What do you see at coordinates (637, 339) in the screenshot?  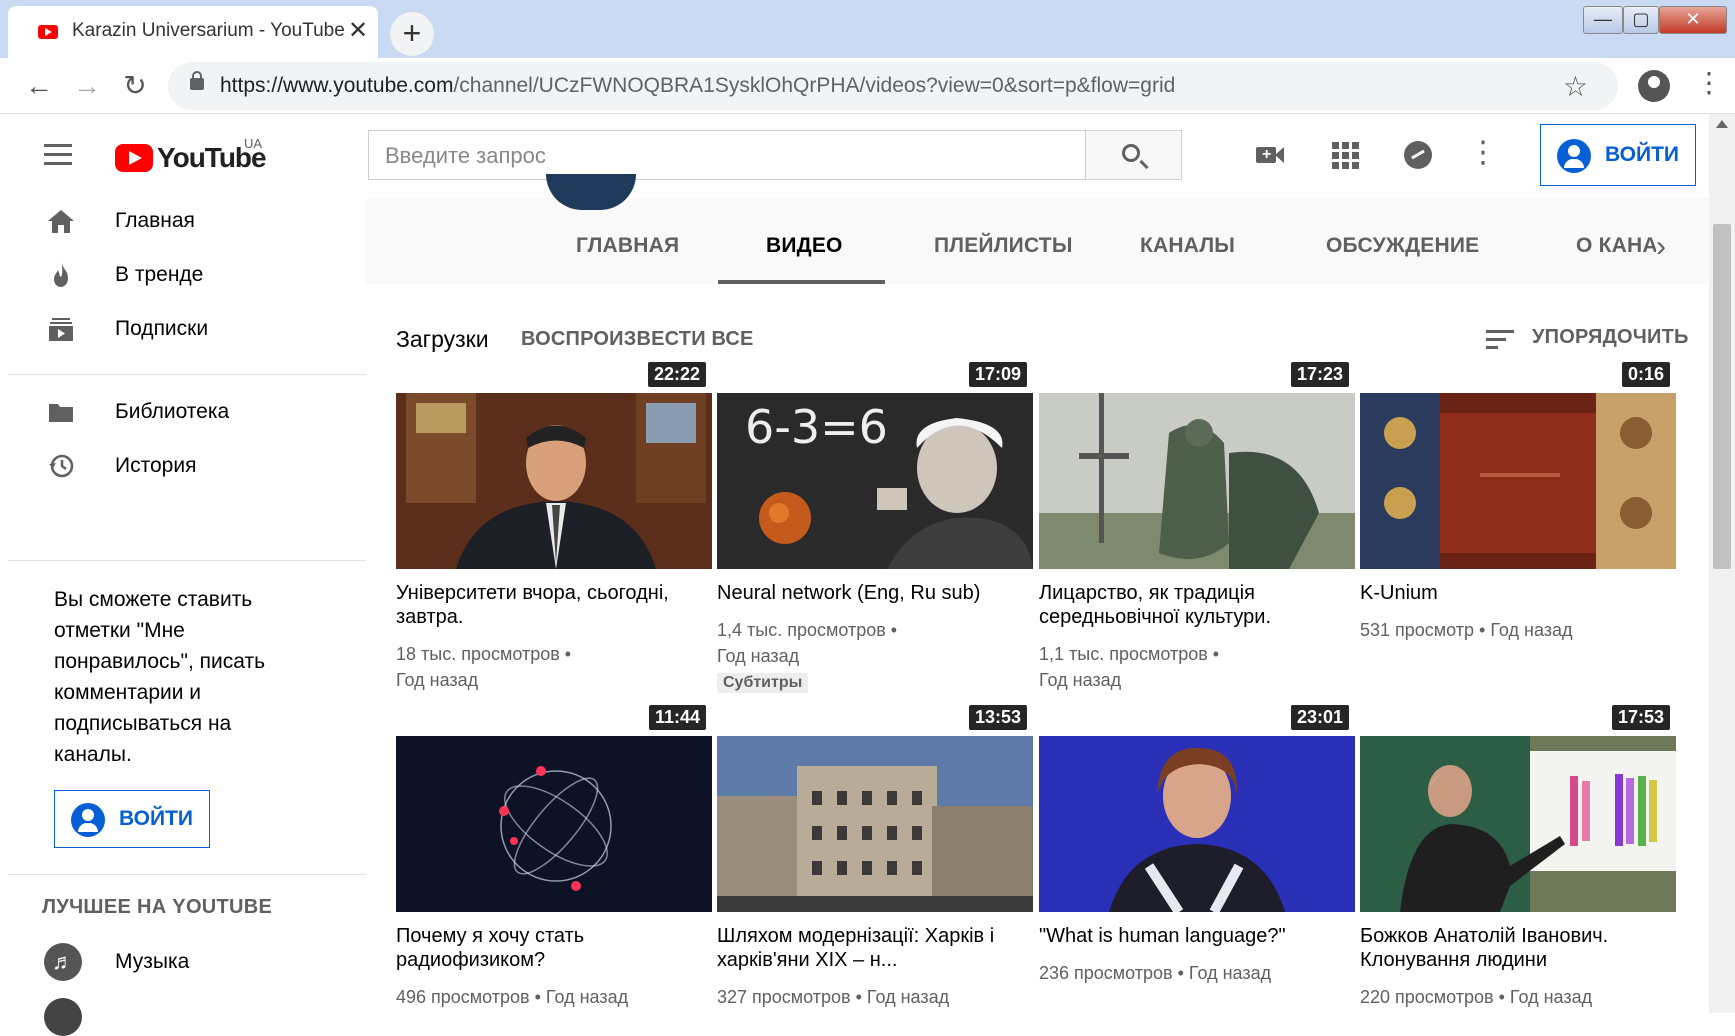 I see `play-all-button: ВОСПРОИЗВЕСТИ ВСЕ` at bounding box center [637, 339].